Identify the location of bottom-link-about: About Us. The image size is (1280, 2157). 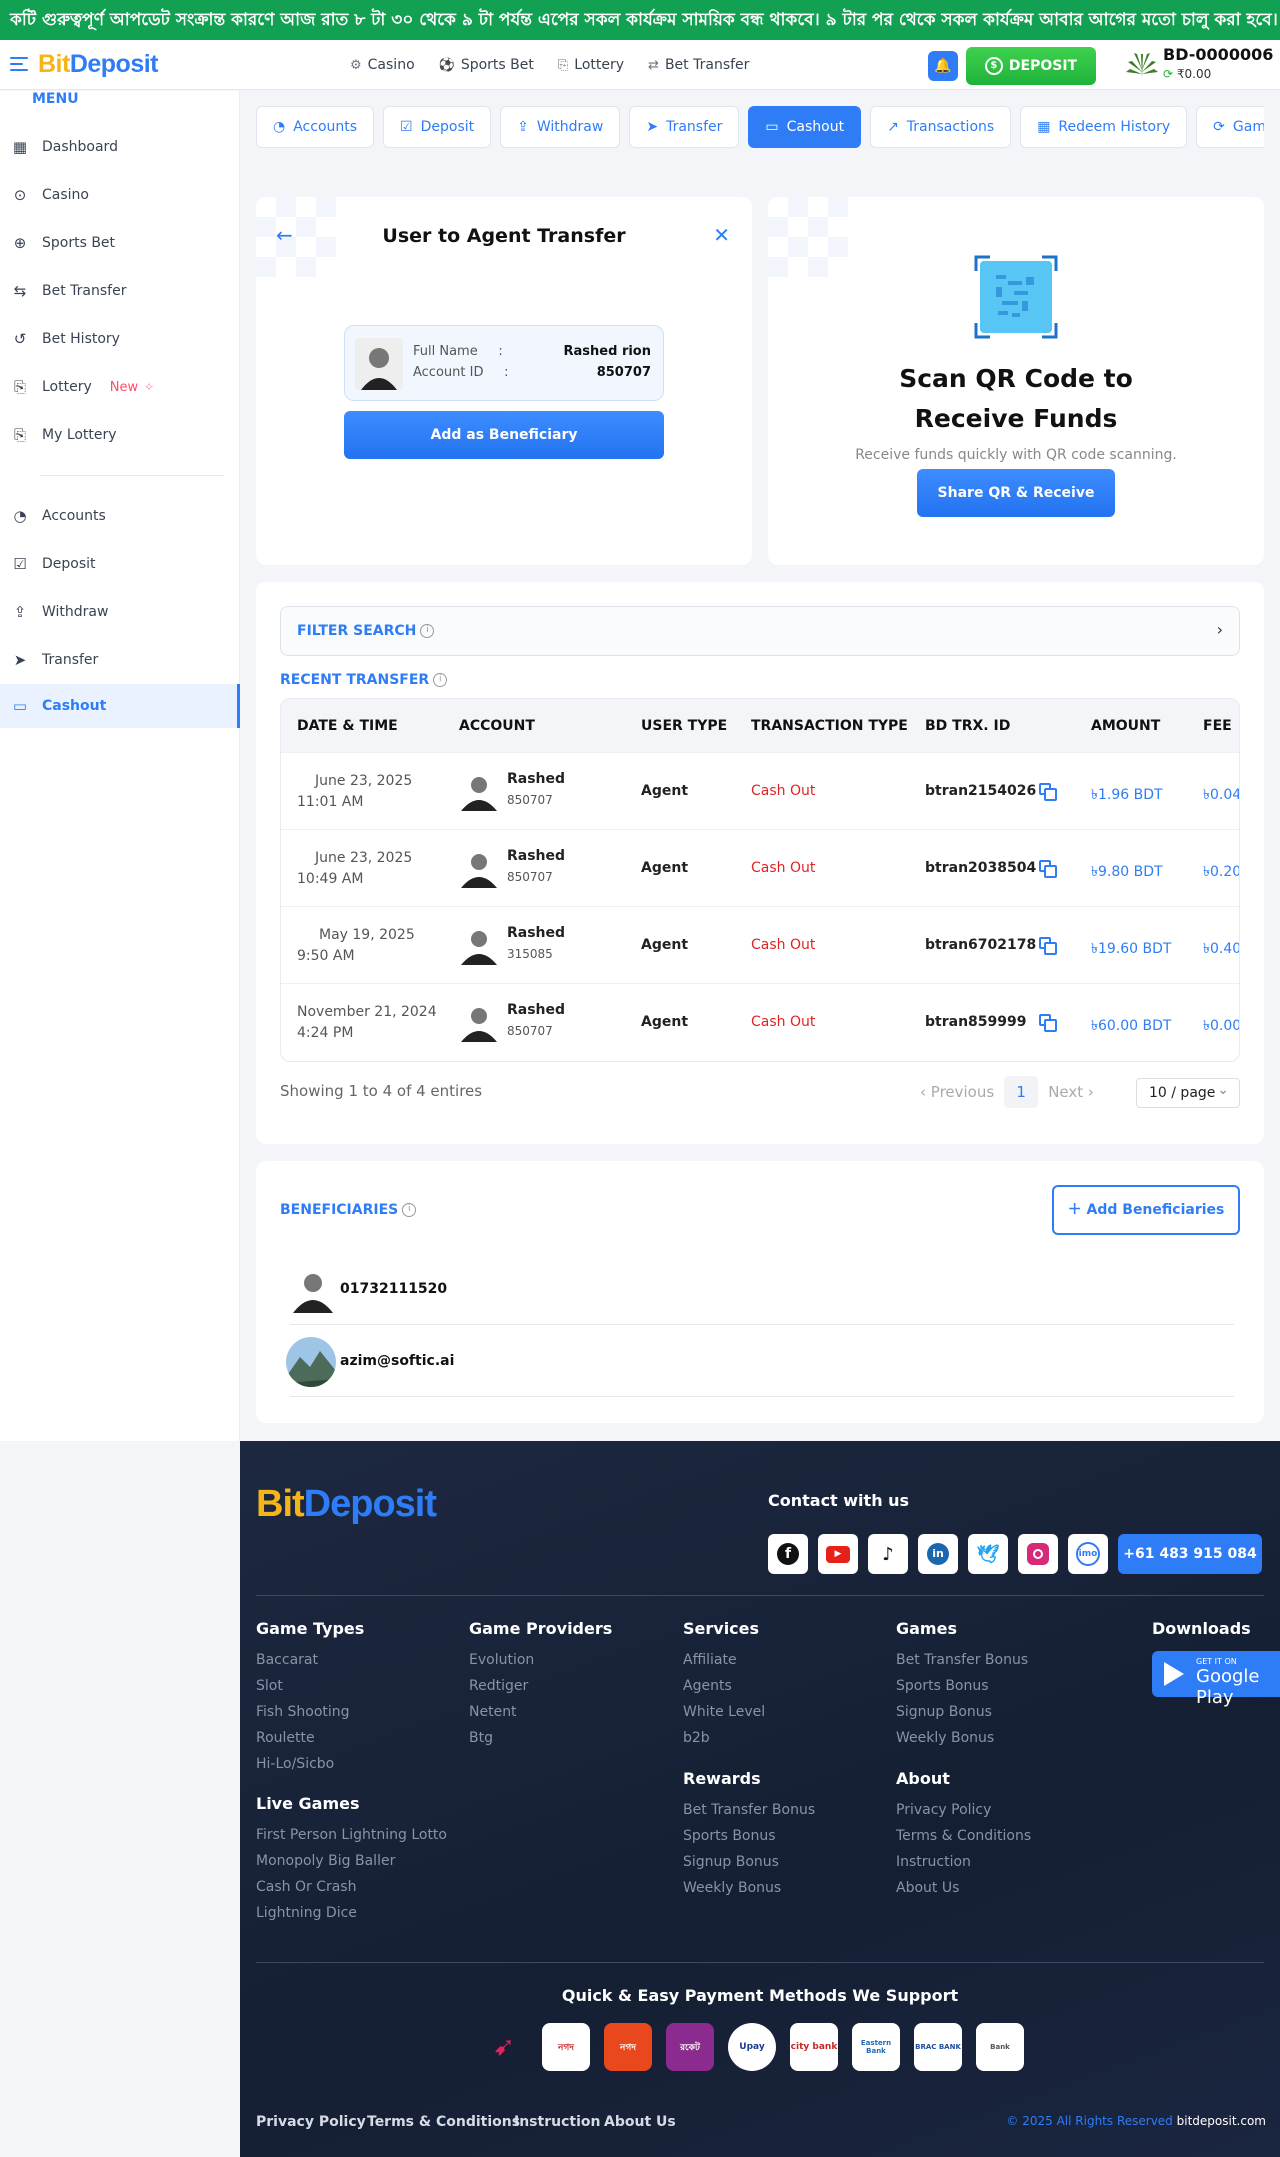
(640, 2122).